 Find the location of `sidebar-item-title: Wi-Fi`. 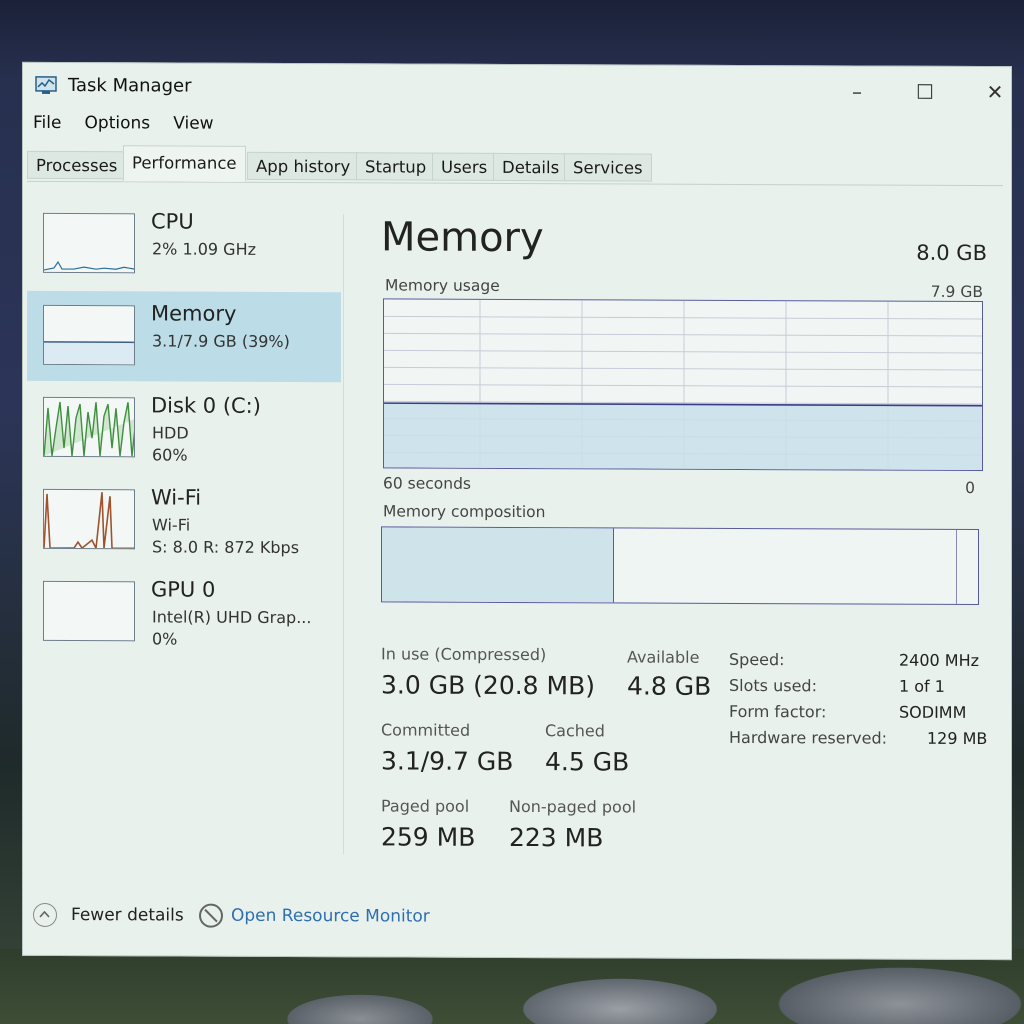

sidebar-item-title: Wi-Fi is located at coordinates (176, 497).